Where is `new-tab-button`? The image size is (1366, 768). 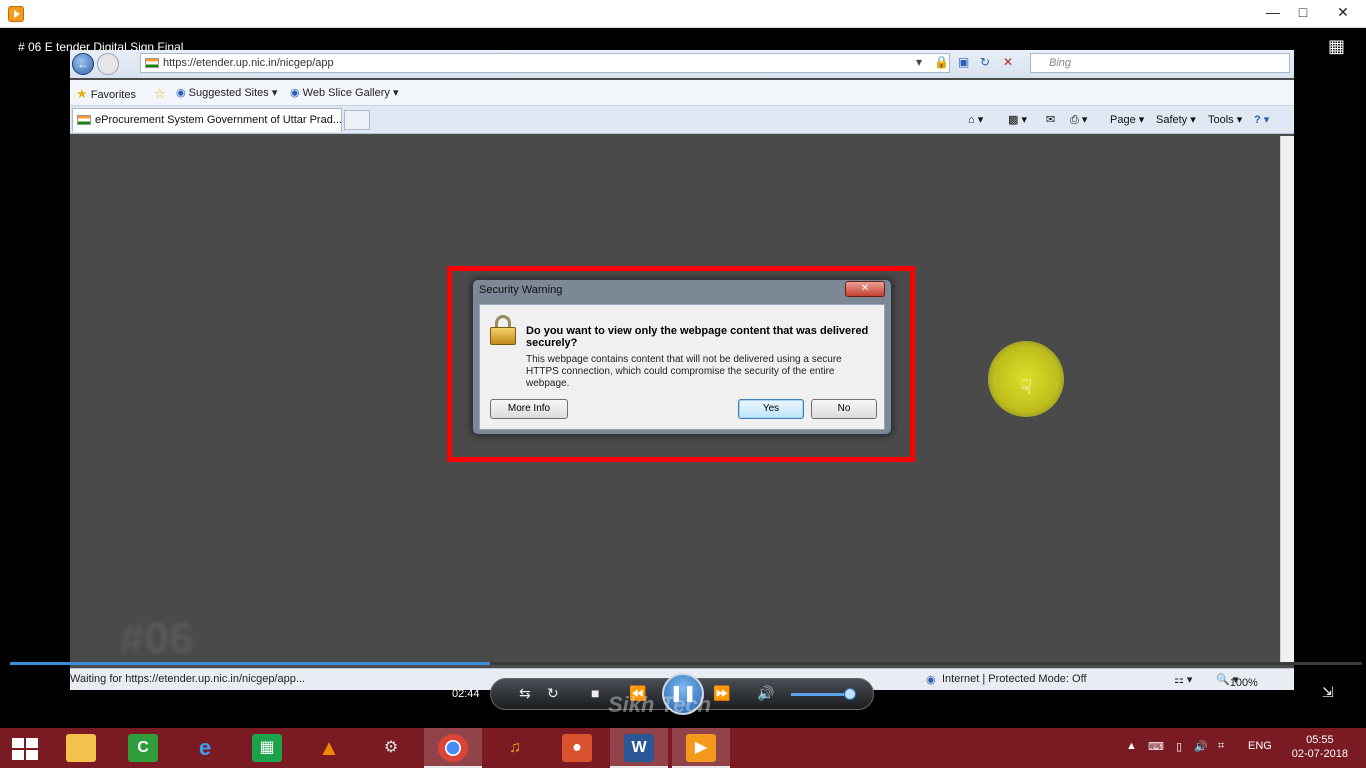
new-tab-button is located at coordinates (357, 120).